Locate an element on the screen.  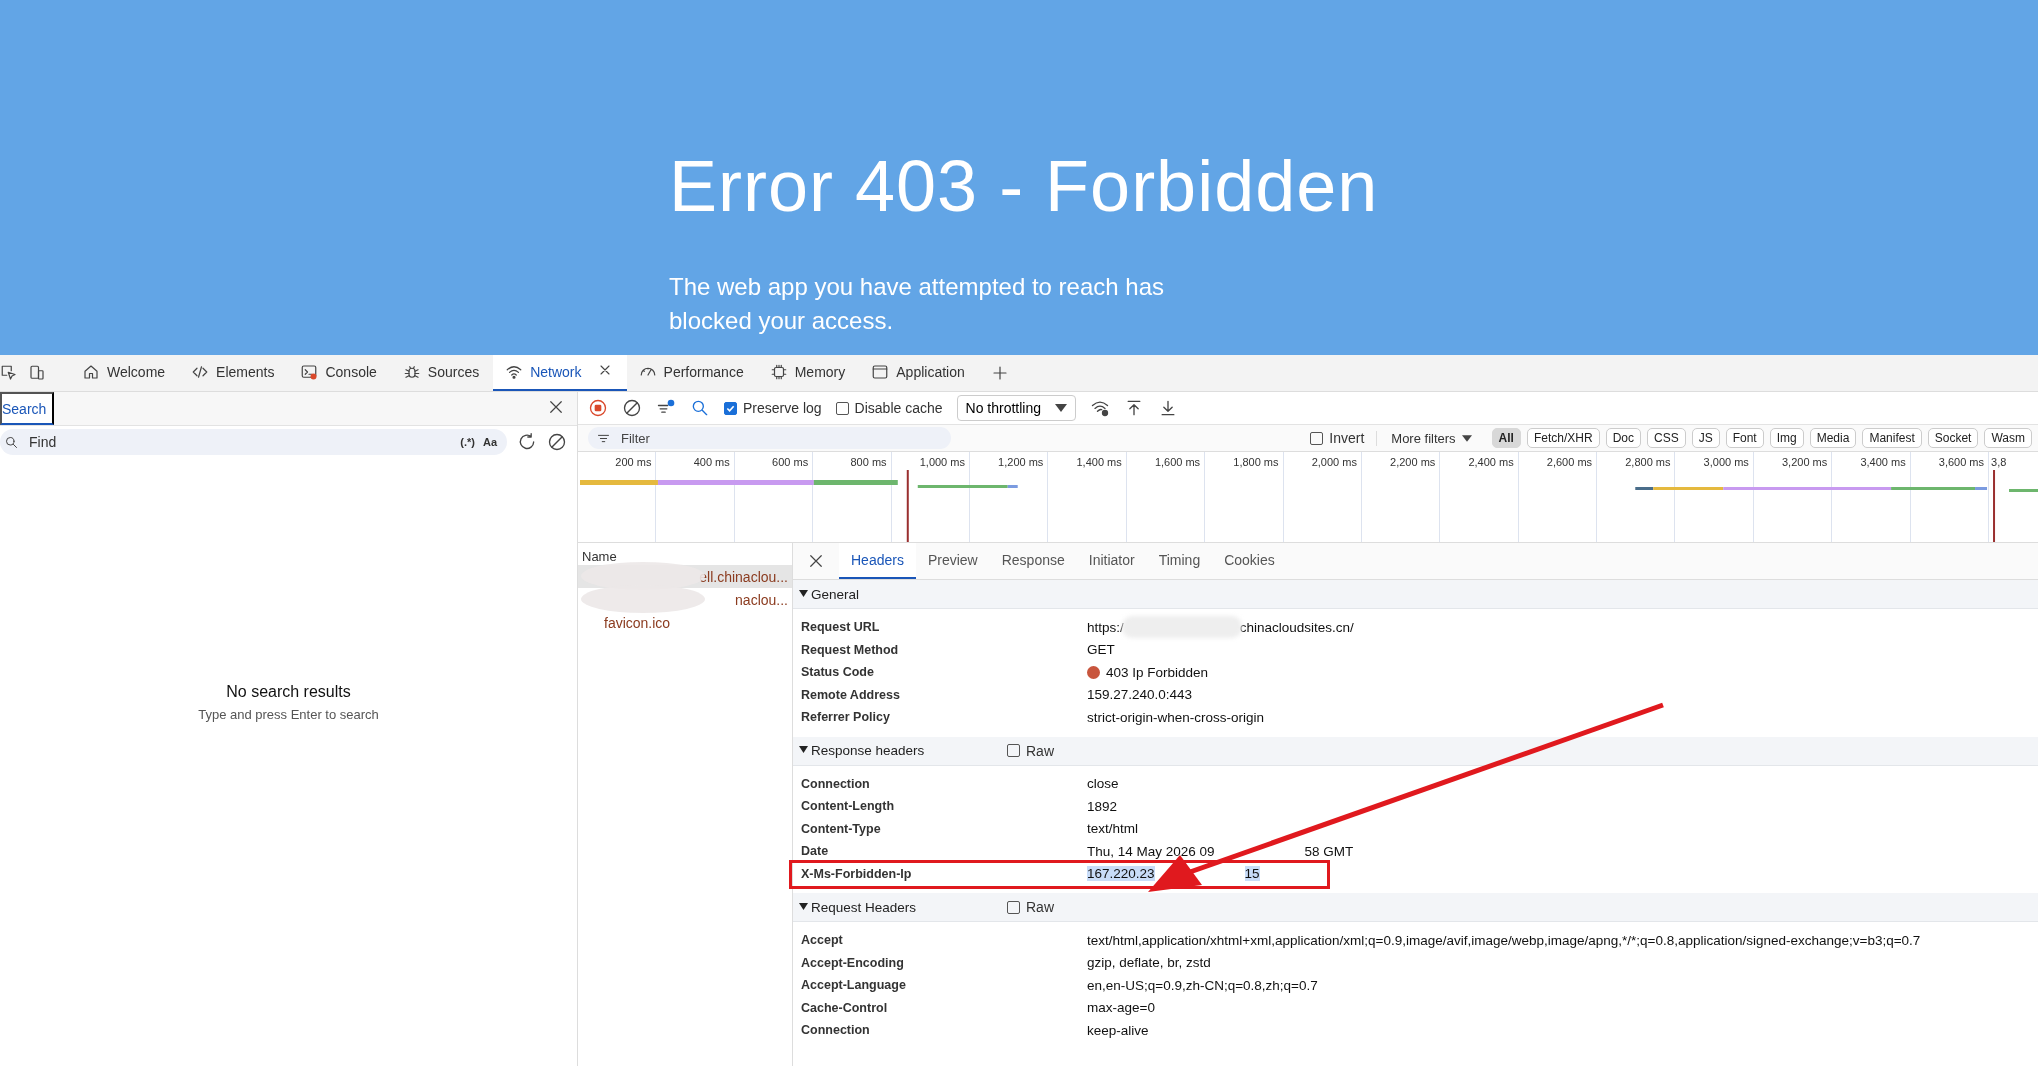
panel-tab: Welcome is located at coordinates (125, 373).